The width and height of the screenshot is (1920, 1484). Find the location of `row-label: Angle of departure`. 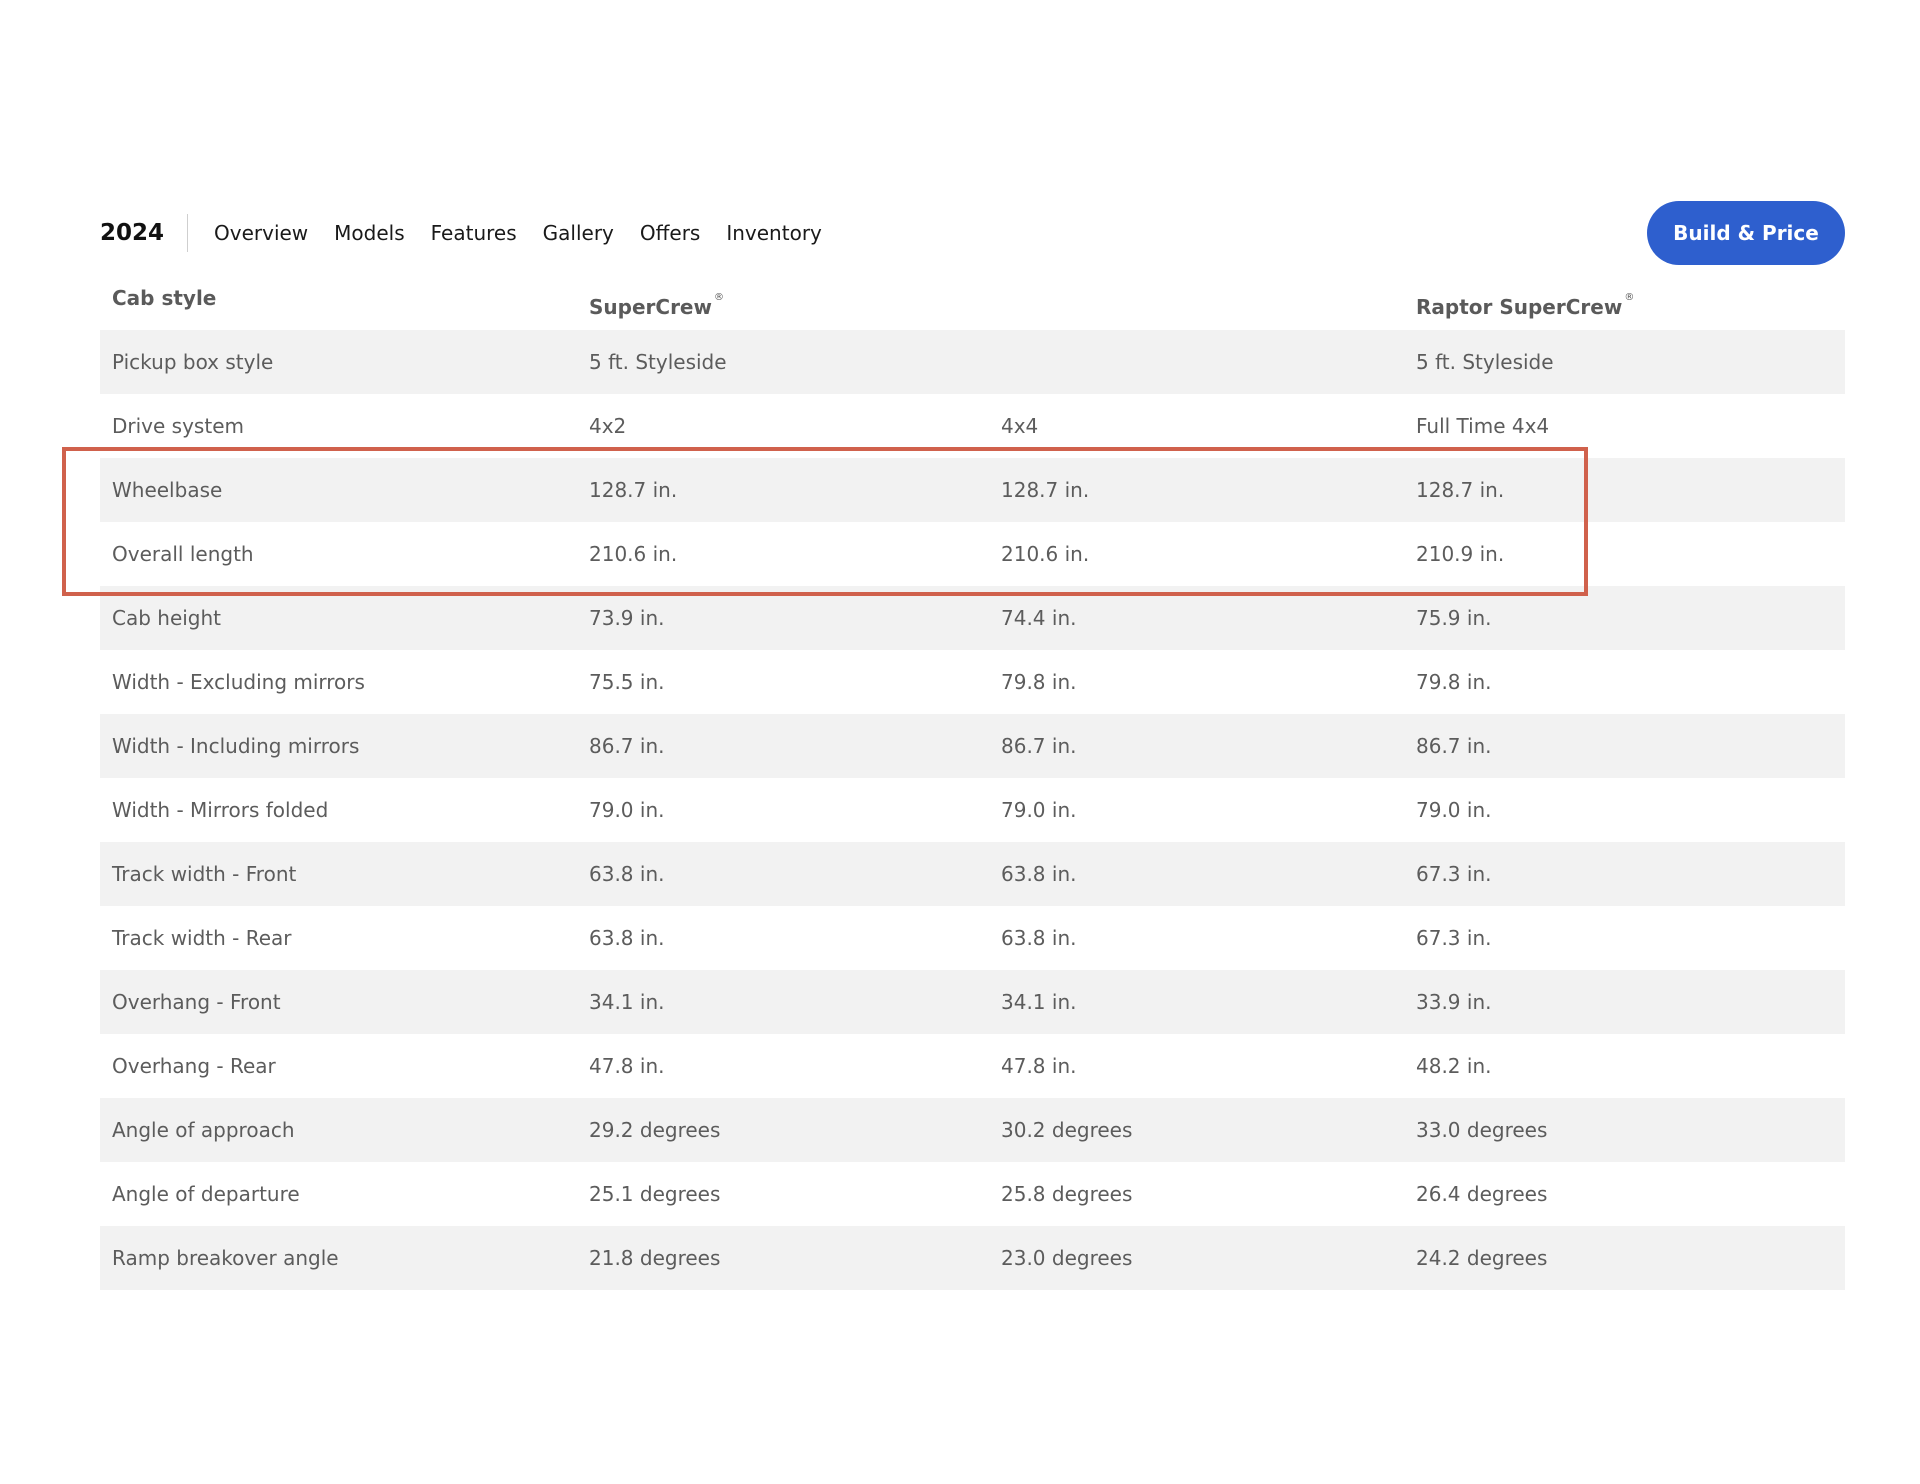

row-label: Angle of departure is located at coordinates (206, 1194).